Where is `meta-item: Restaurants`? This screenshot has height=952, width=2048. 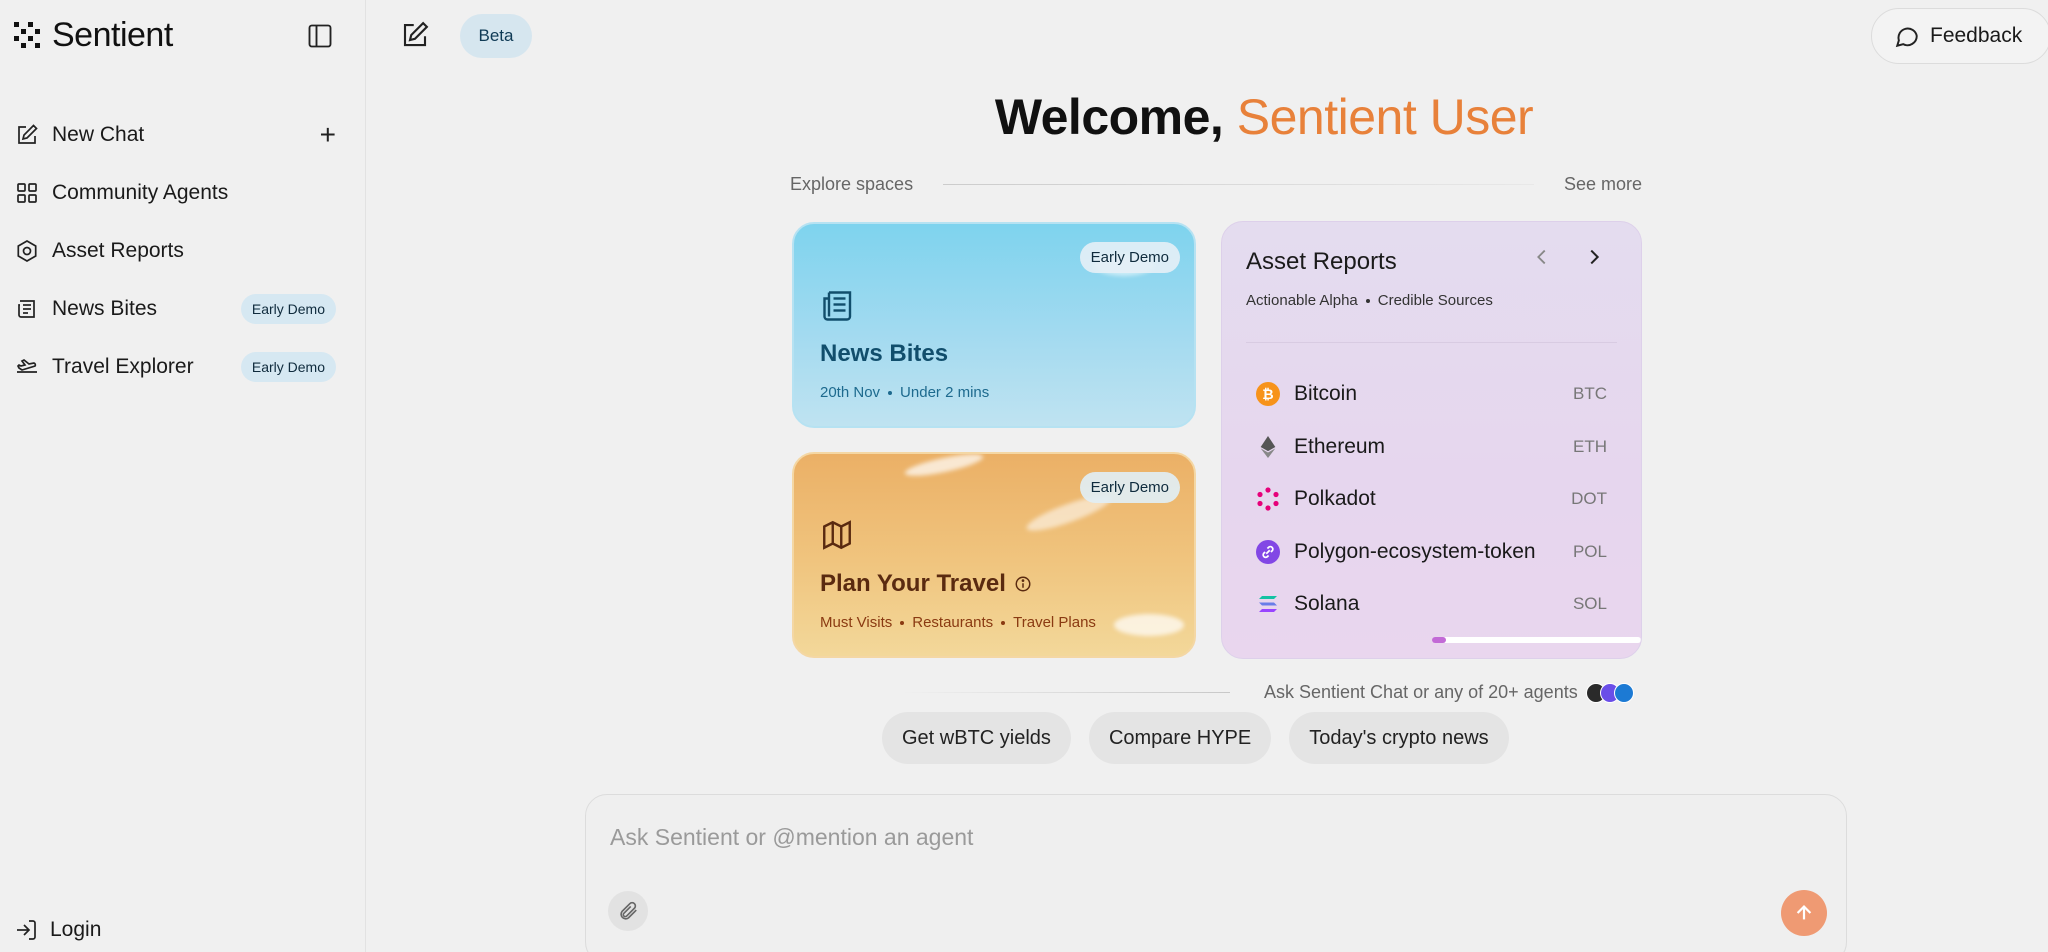
meta-item: Restaurants is located at coordinates (953, 622).